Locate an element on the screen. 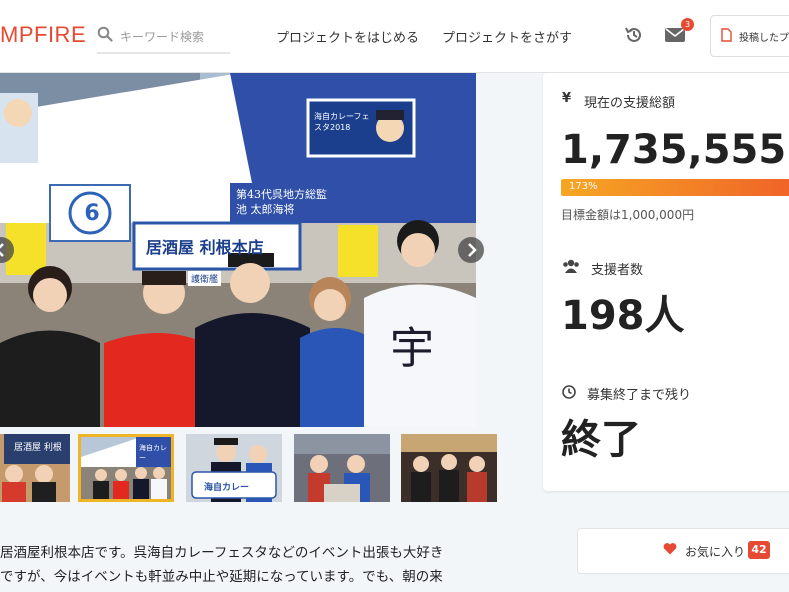 The image size is (789, 592). raised-label: 現在の支援総額 is located at coordinates (630, 103).